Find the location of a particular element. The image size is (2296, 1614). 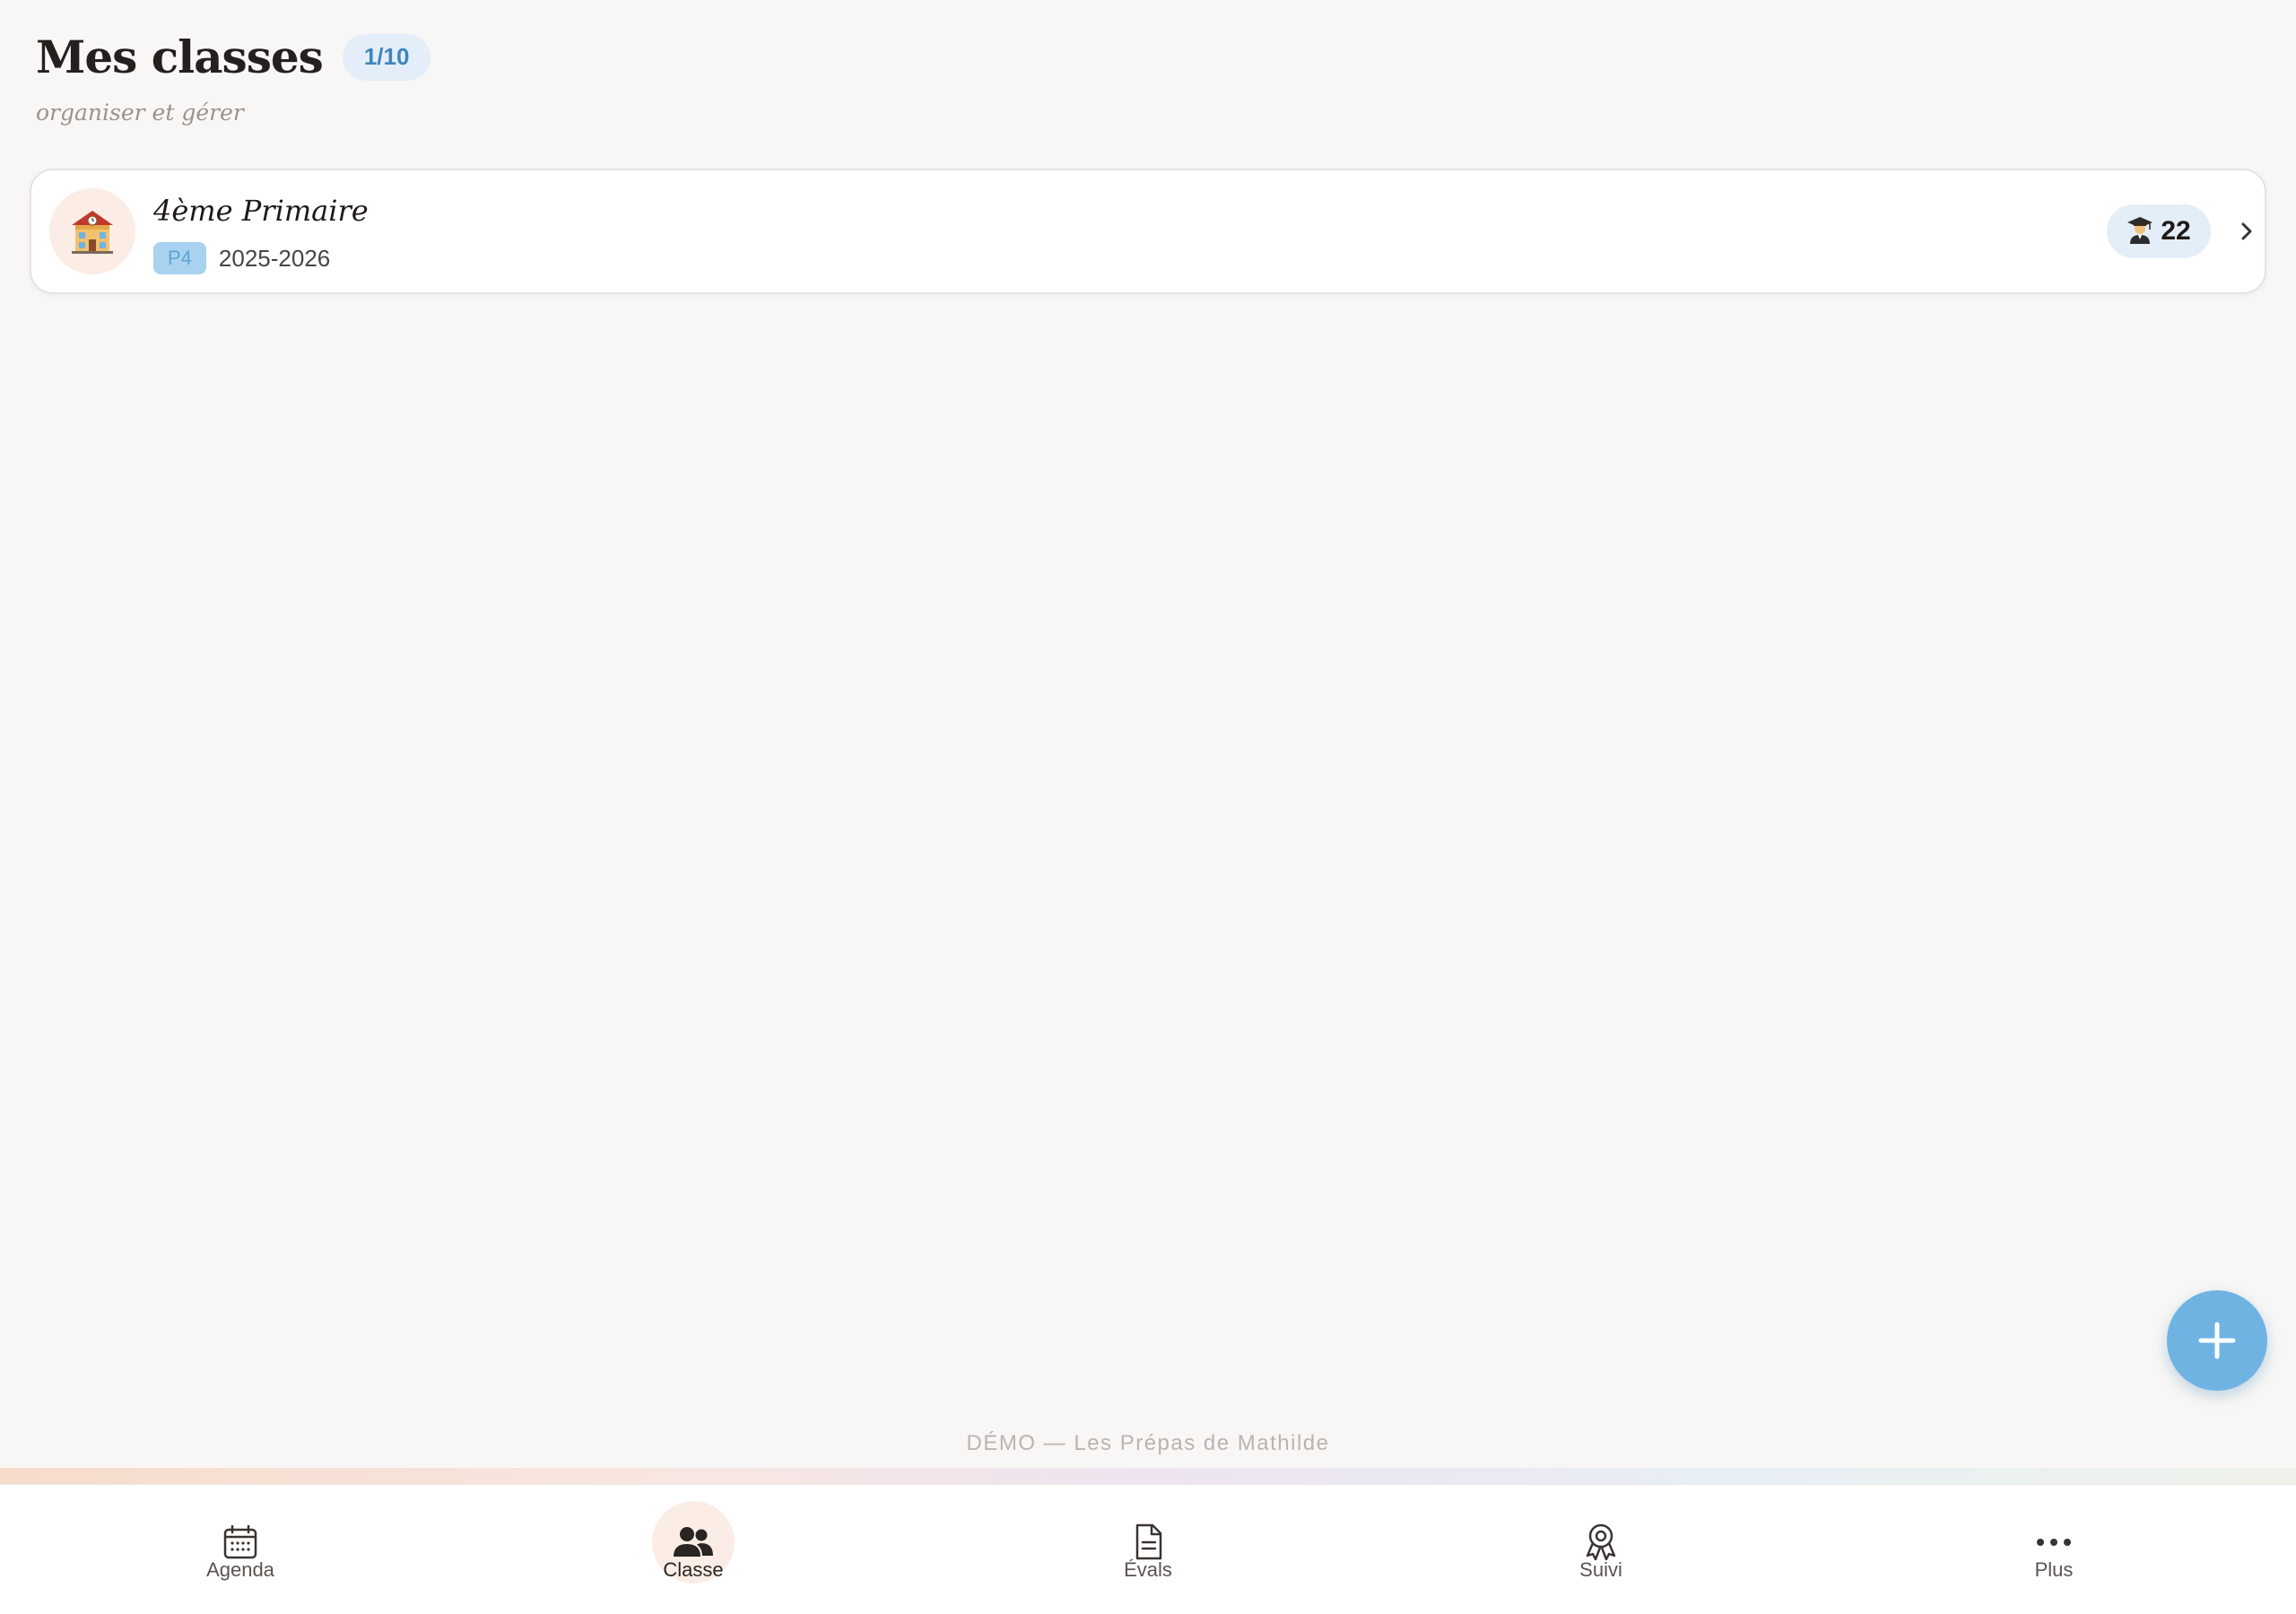

student-count-badge: 22 is located at coordinates (2159, 231).